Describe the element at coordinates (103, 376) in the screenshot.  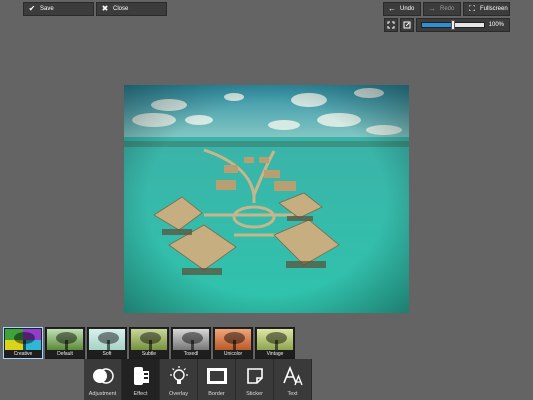
I see `contrast-circles-icon` at that location.